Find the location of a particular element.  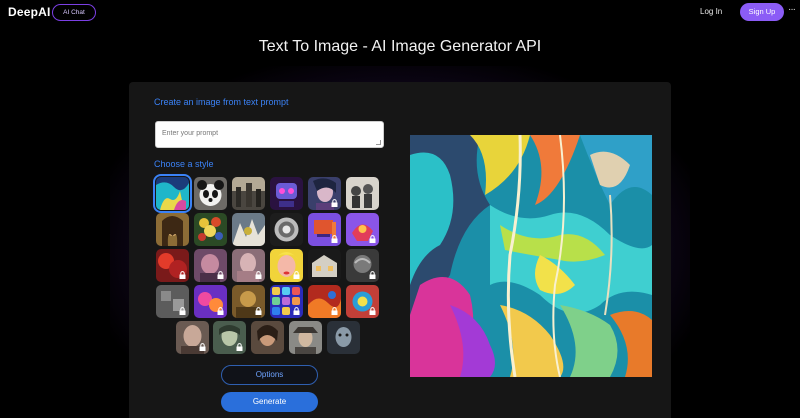

signup-button: Sign Up is located at coordinates (762, 12).